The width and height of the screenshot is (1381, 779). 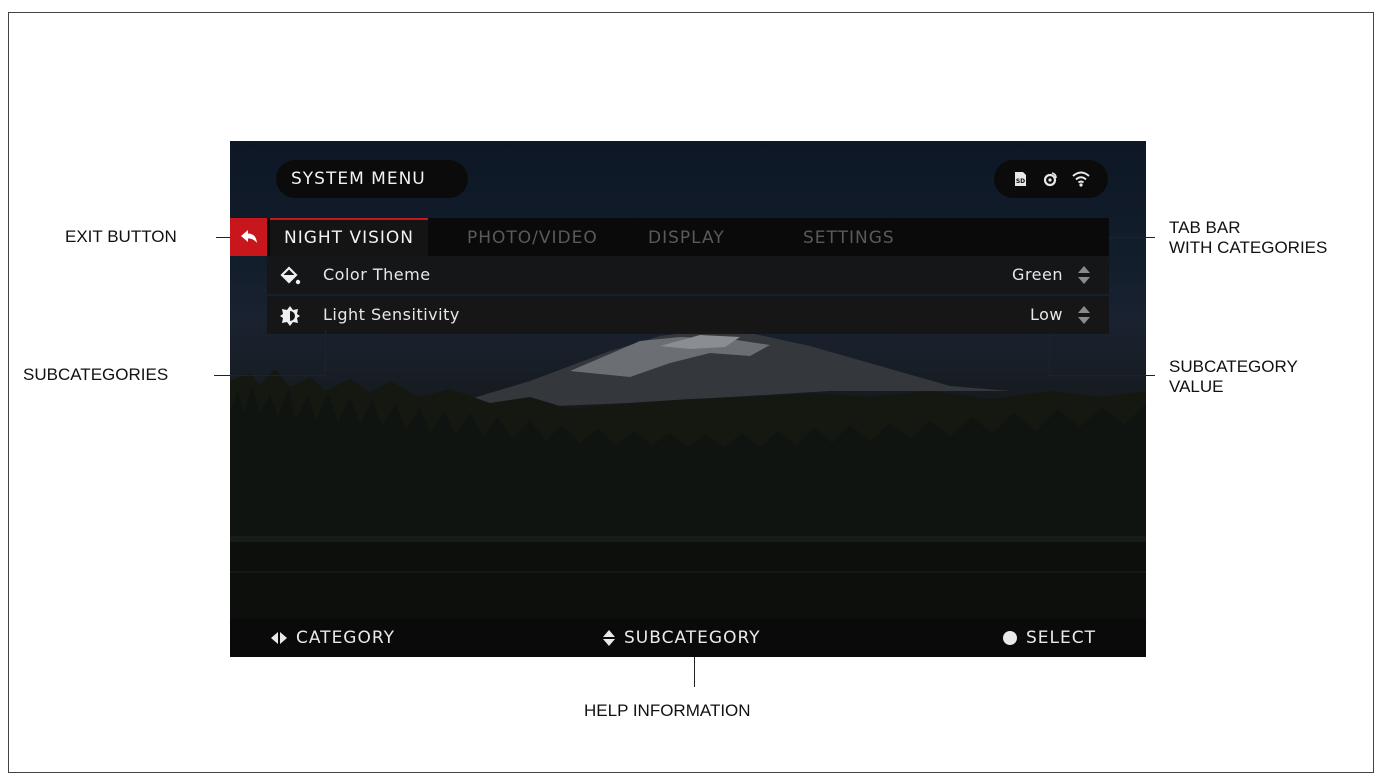 I want to click on exit-button, so click(x=248, y=237).